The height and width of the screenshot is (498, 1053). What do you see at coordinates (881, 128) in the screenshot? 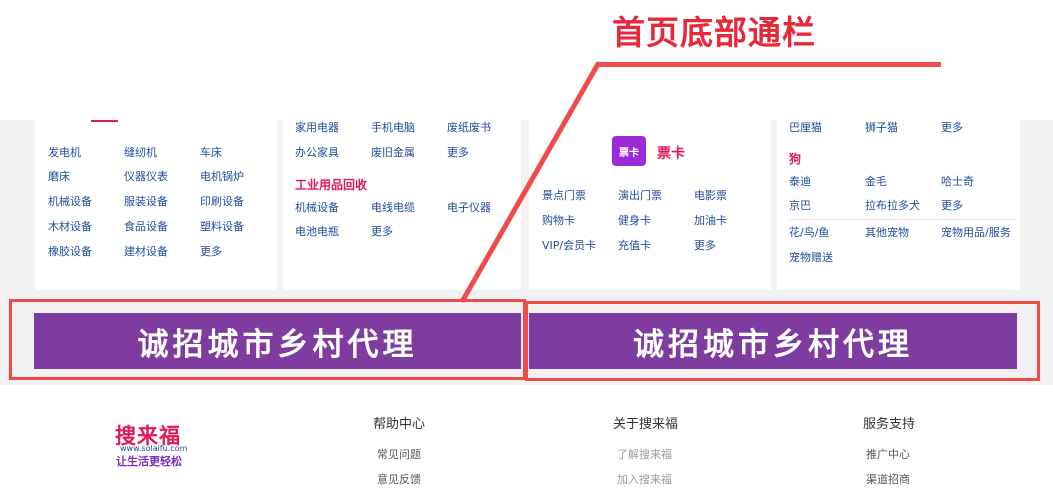
I see `category-link: 狮子猫` at bounding box center [881, 128].